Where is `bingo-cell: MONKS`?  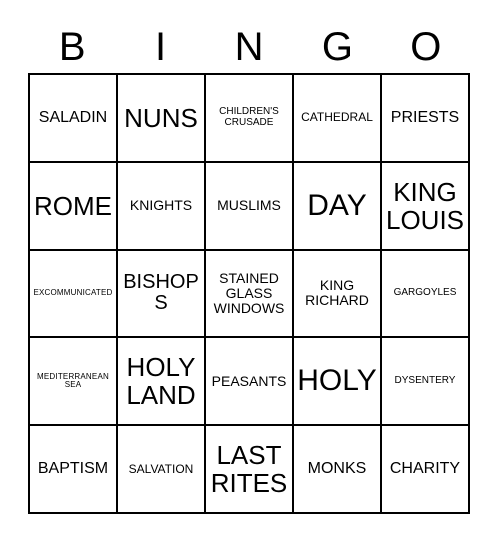
bingo-cell: MONKS is located at coordinates (338, 470).